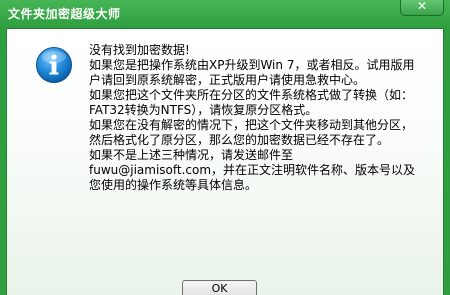 This screenshot has width=450, height=295. Describe the element at coordinates (54, 65) in the screenshot. I see `info-icon` at that location.